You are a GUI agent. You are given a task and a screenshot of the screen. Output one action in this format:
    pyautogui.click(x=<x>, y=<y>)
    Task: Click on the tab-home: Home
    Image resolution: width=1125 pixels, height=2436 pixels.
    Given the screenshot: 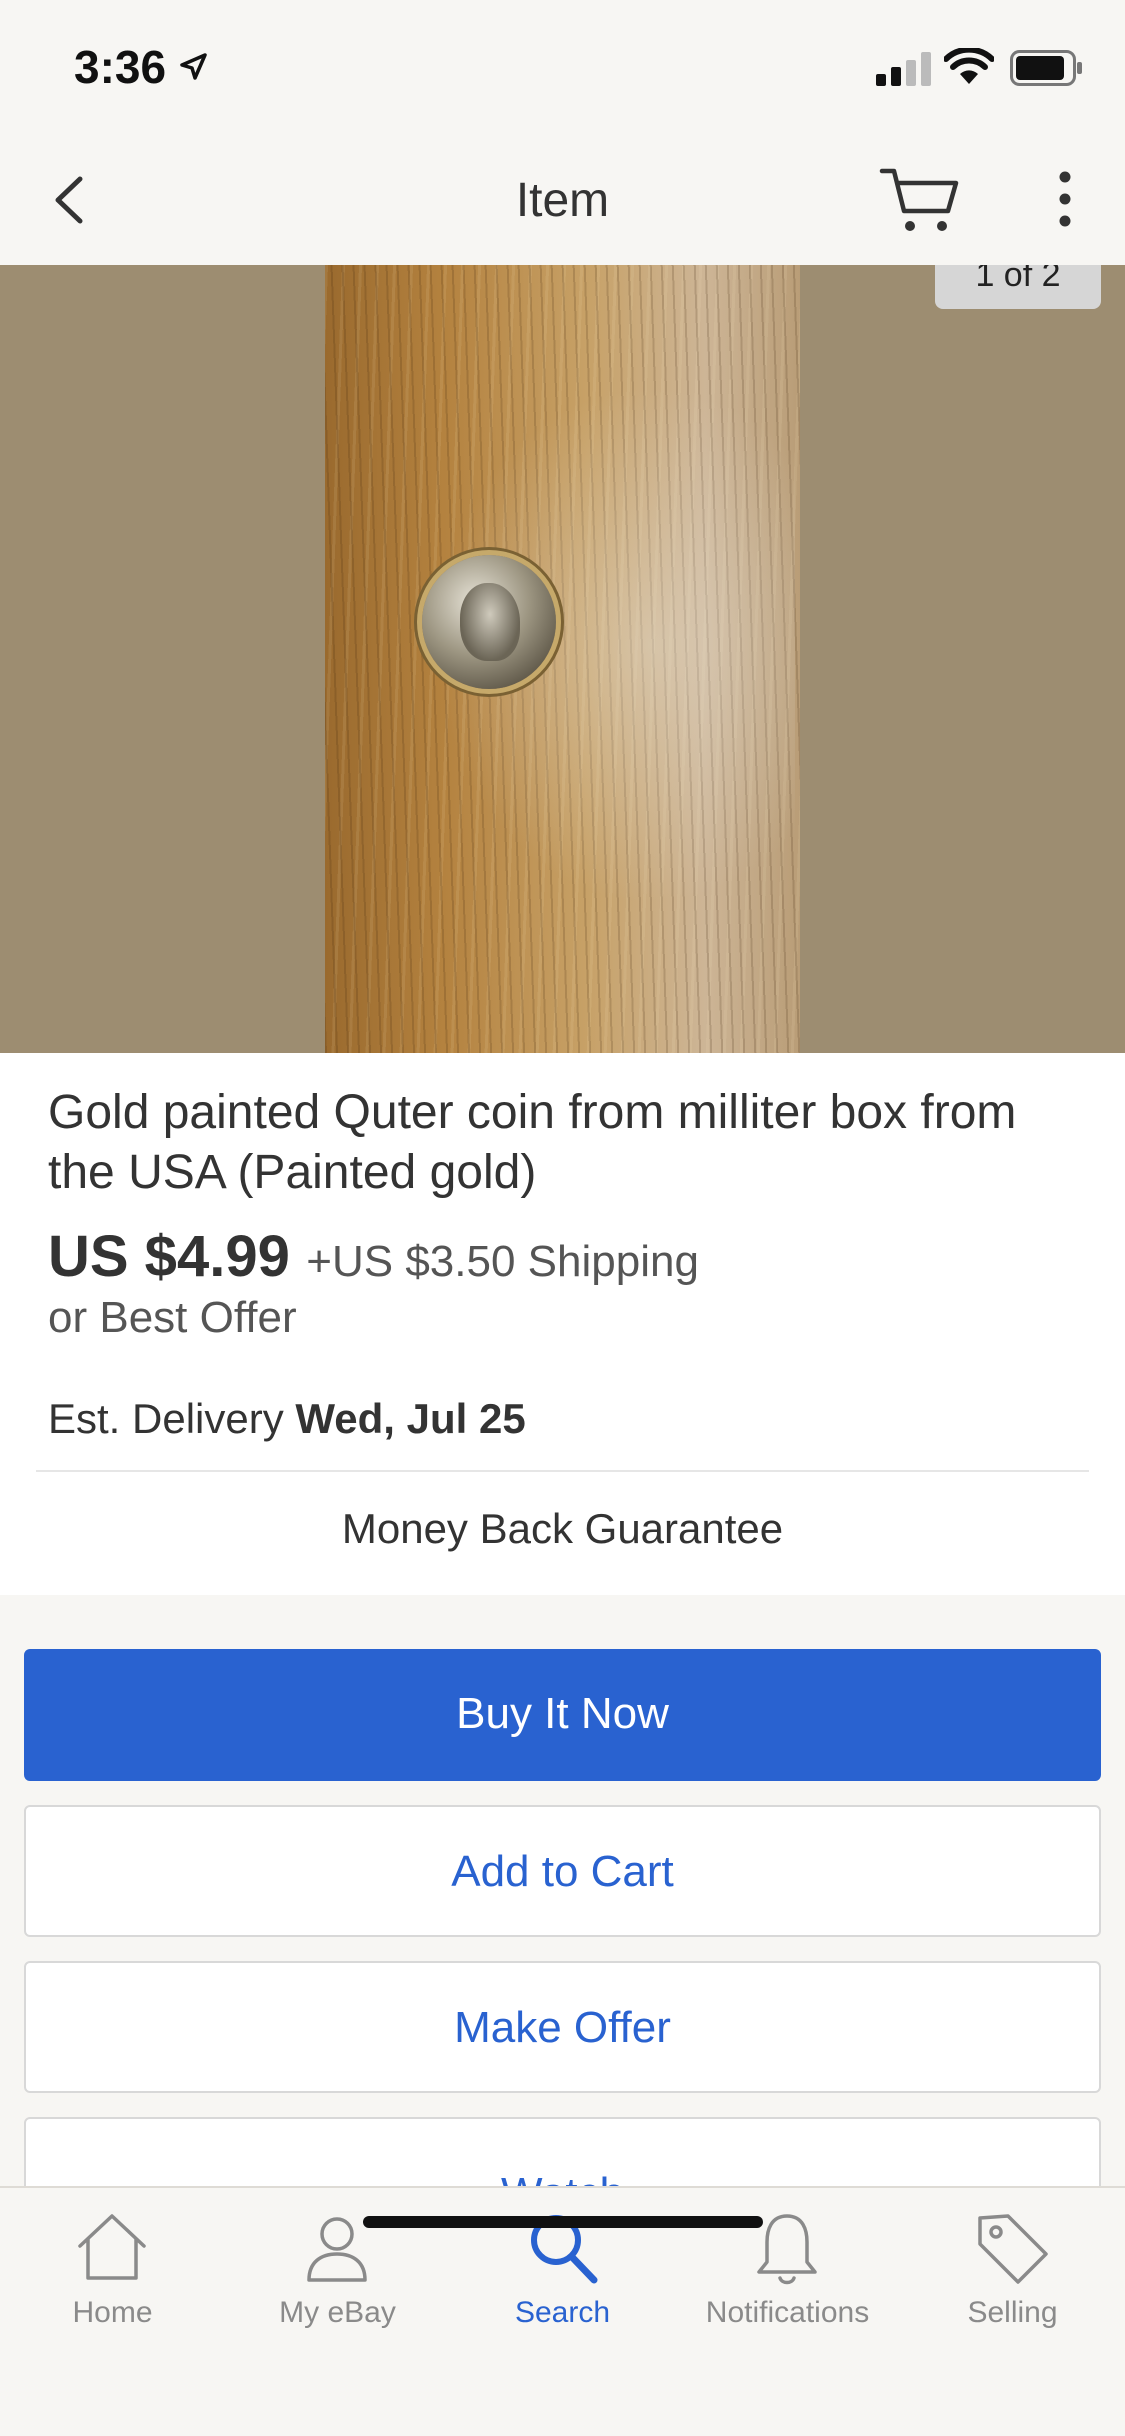 What is the action you would take?
    pyautogui.click(x=112, y=2258)
    